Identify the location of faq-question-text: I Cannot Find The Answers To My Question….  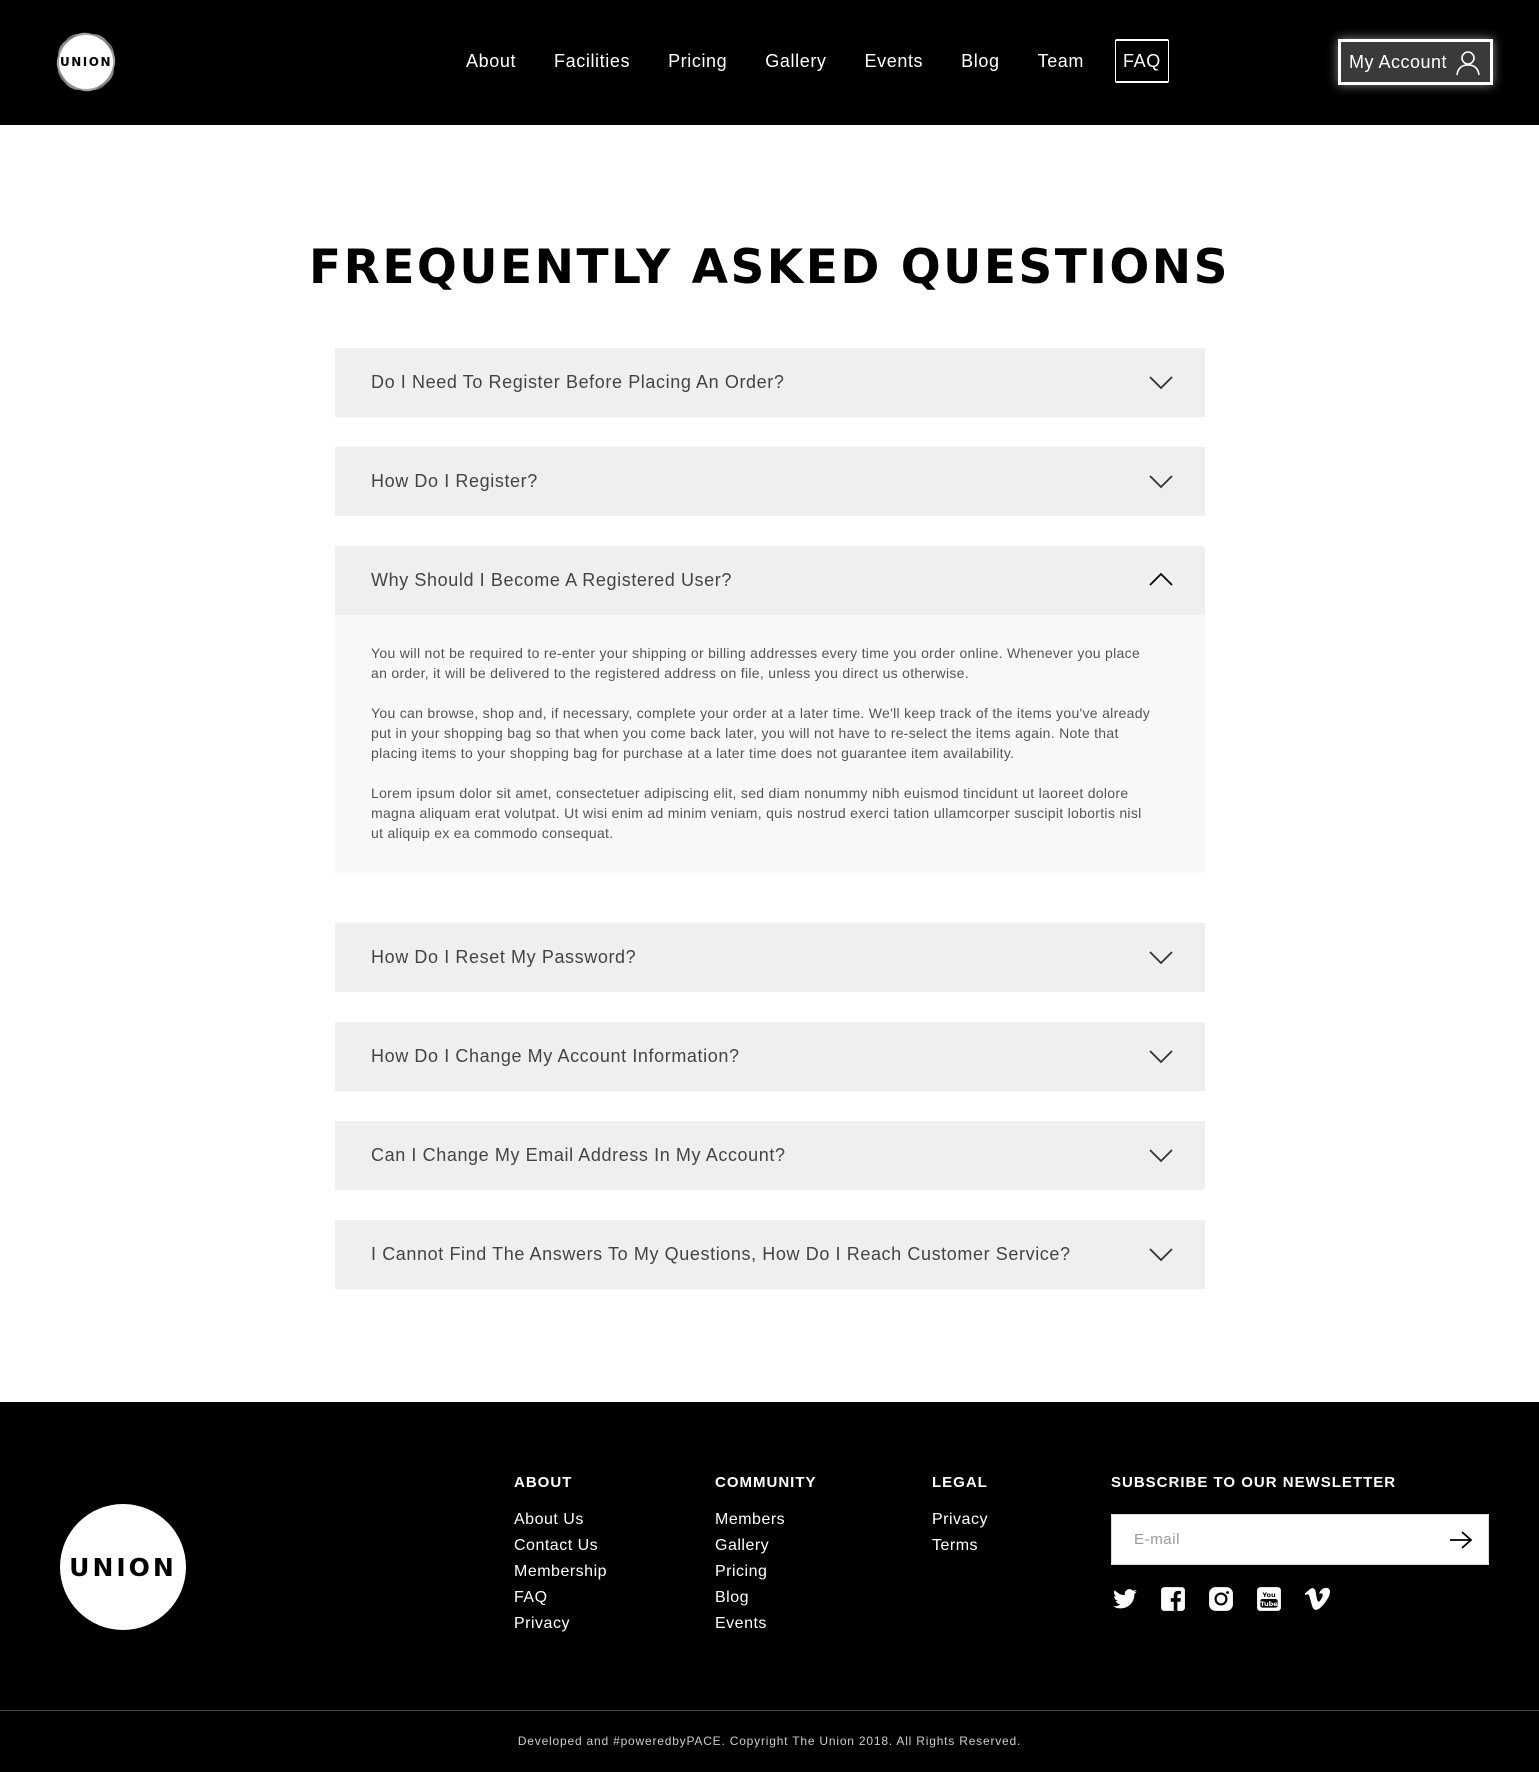
(721, 1254).